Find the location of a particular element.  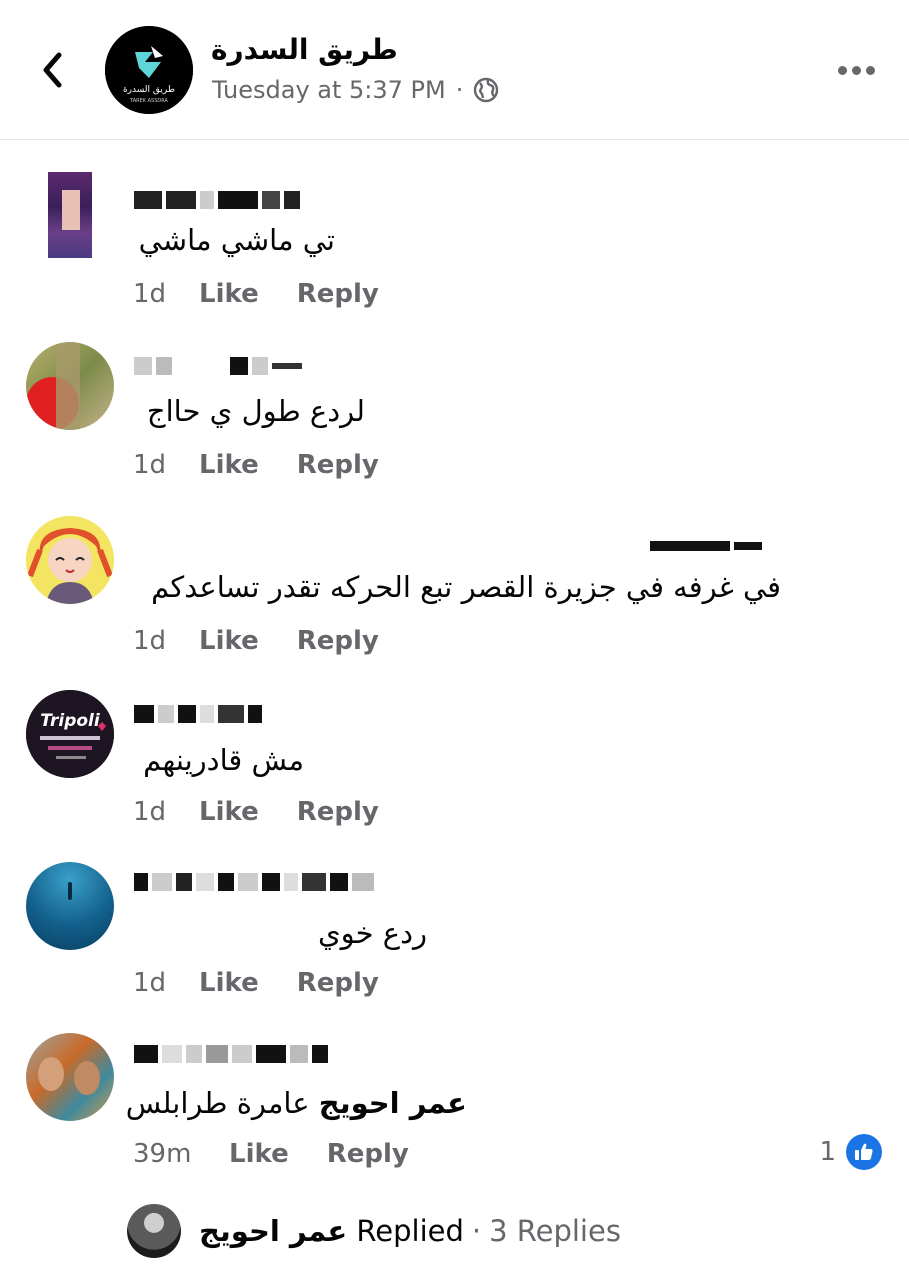

page-logo: طريق السدرة TAREK ASSDRA is located at coordinates (149, 70).